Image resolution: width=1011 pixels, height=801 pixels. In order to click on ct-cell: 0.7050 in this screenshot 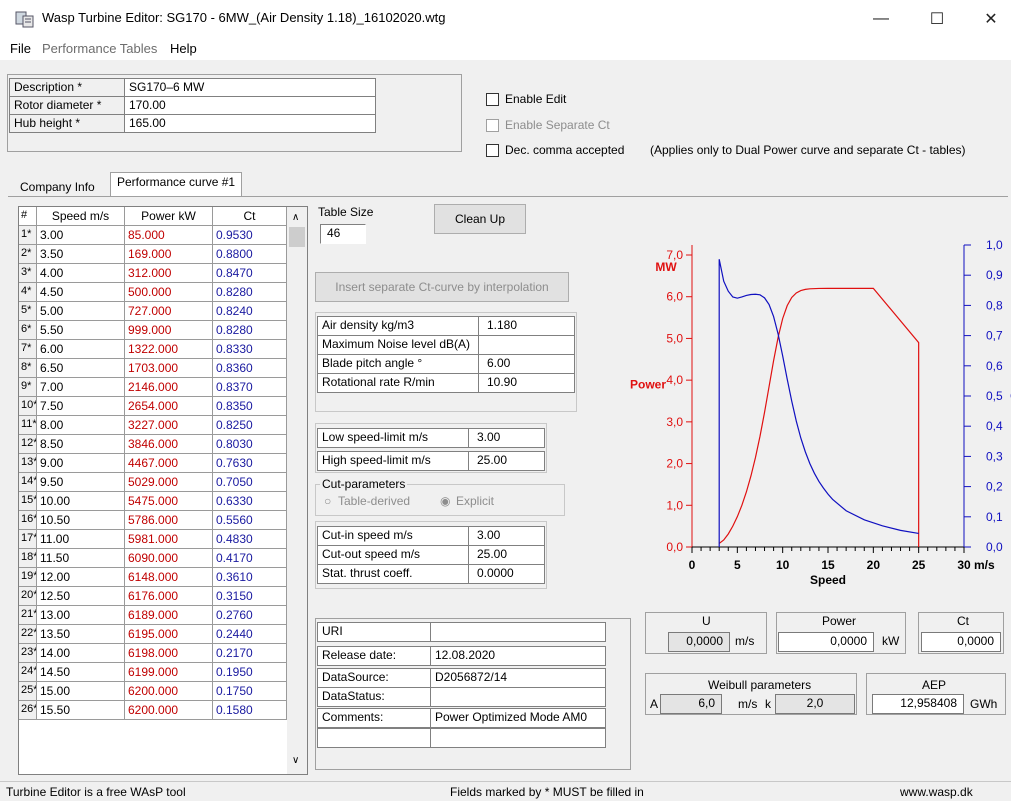, I will do `click(250, 482)`.